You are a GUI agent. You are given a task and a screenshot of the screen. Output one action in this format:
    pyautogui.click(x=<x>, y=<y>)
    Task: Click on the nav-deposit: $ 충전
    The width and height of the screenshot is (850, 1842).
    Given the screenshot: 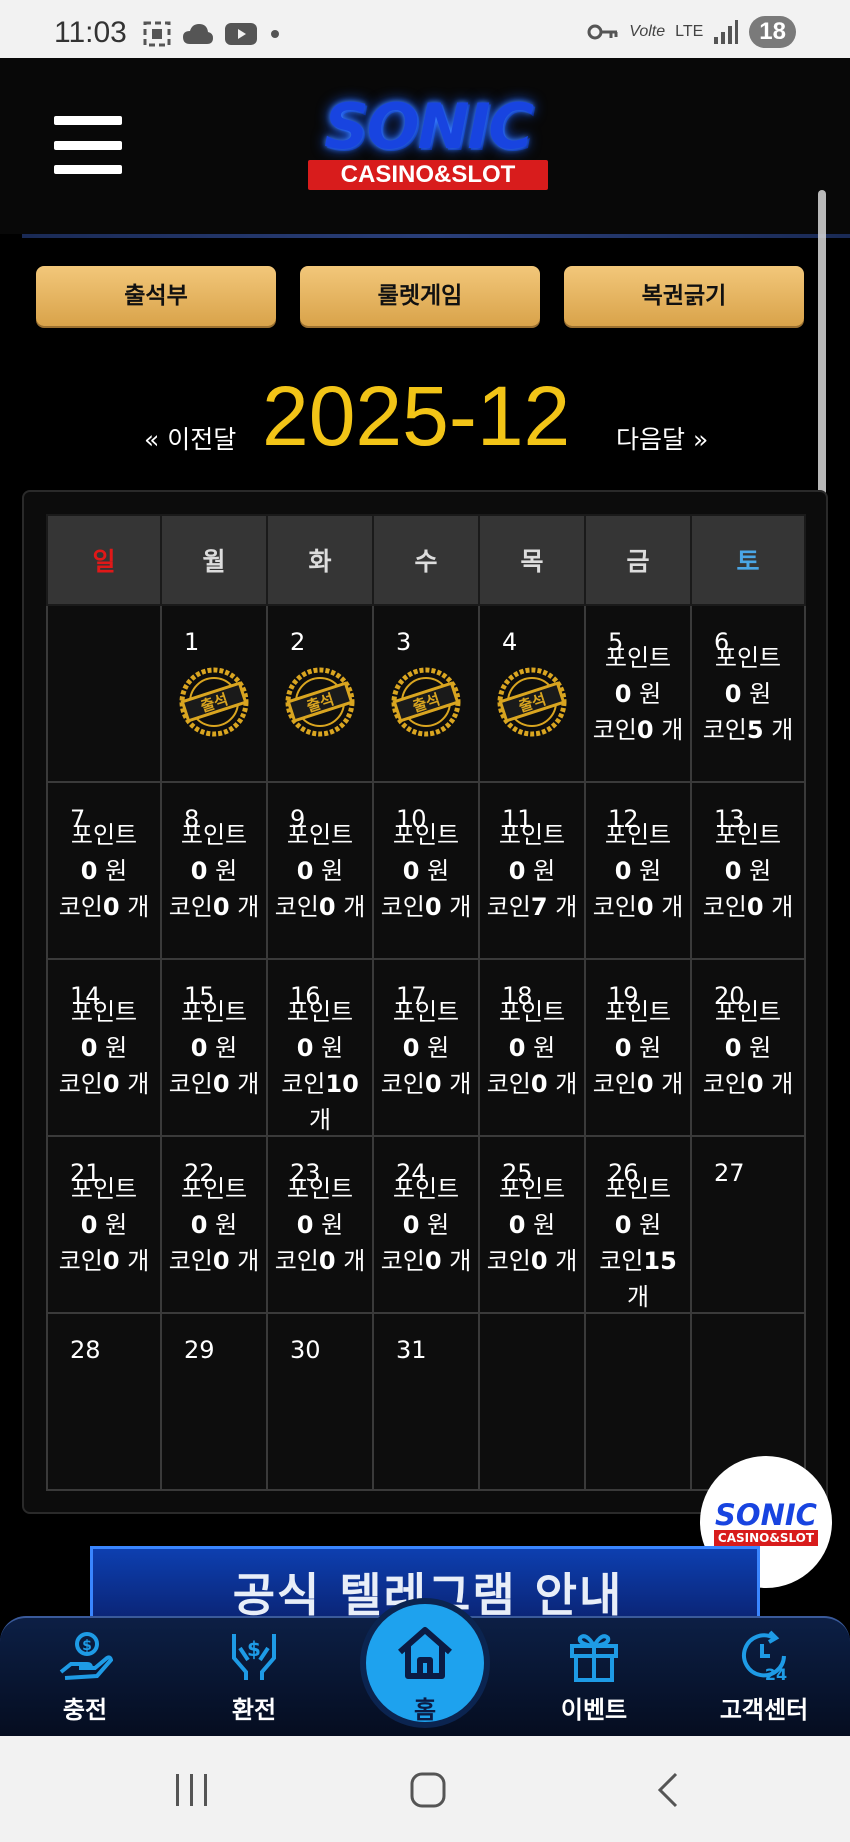 What is the action you would take?
    pyautogui.click(x=85, y=1676)
    